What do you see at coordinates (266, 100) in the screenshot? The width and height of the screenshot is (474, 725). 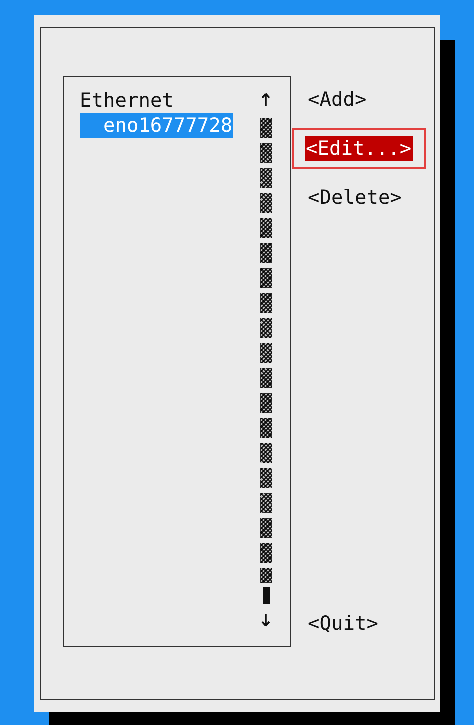 I see `scroll-up-icon` at bounding box center [266, 100].